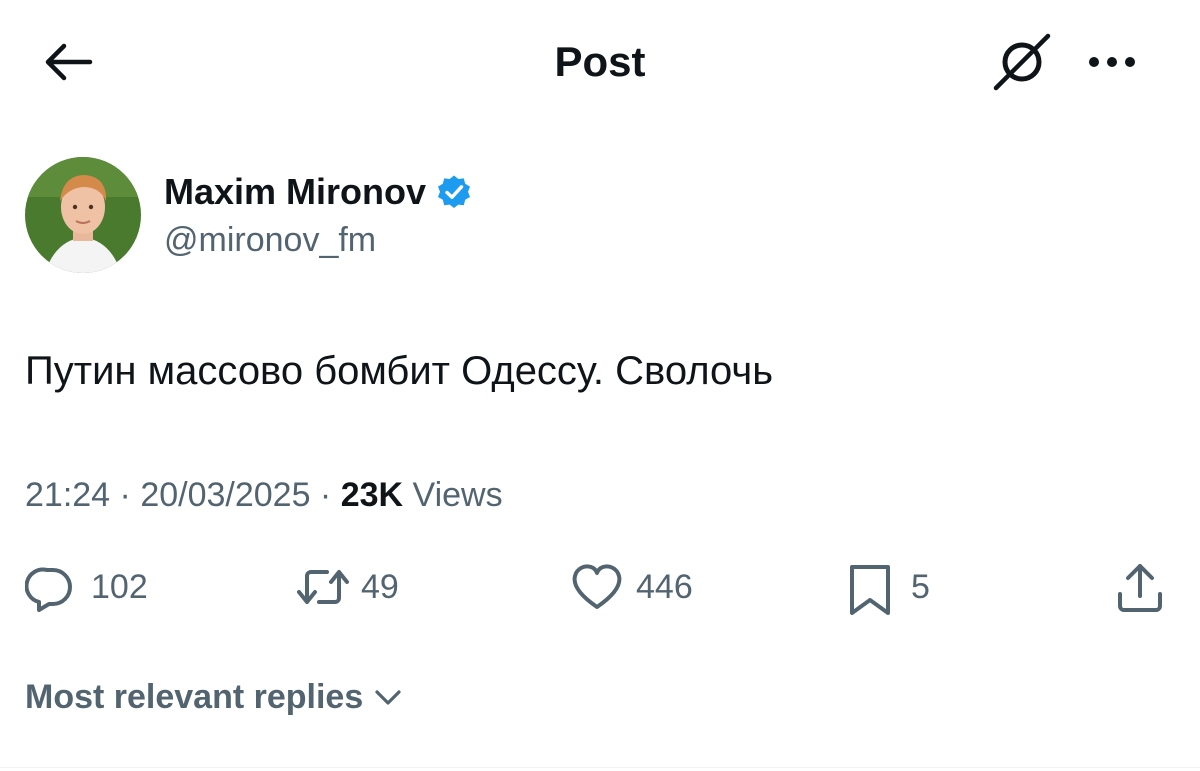  I want to click on chevron-down-icon, so click(388, 697).